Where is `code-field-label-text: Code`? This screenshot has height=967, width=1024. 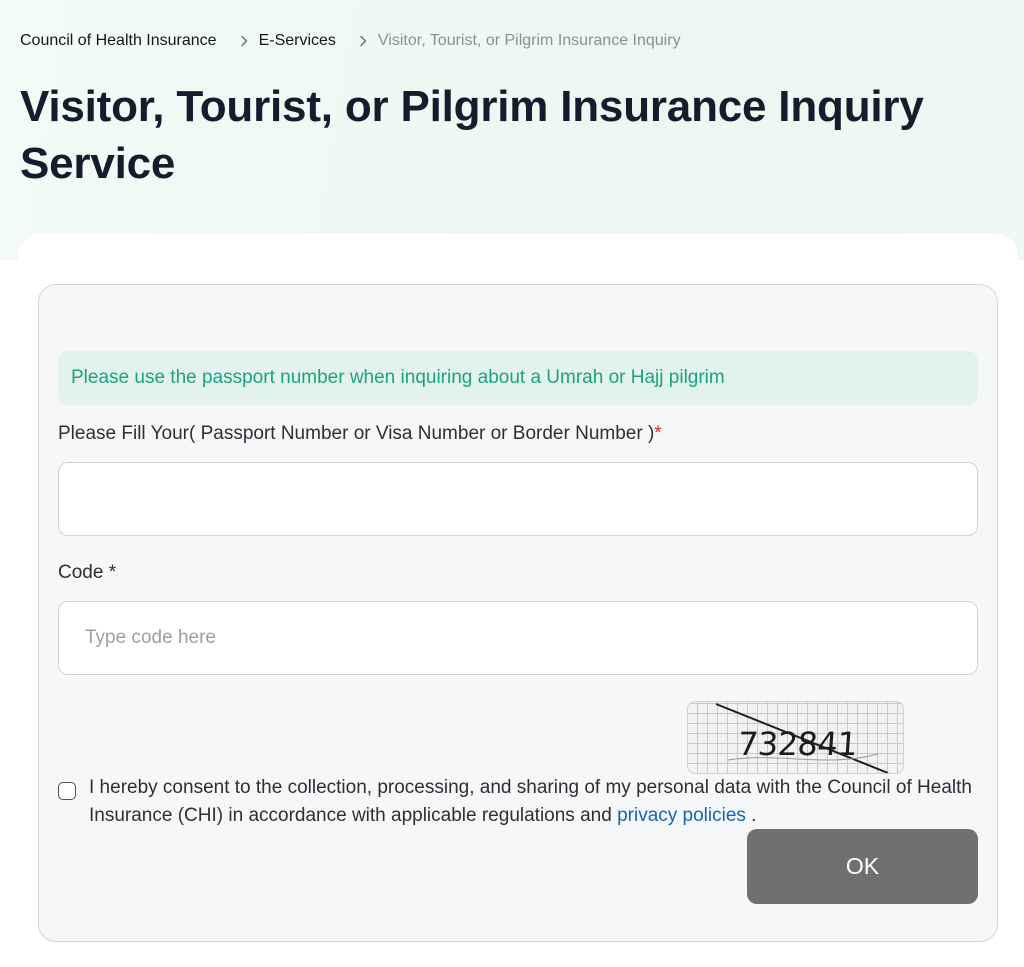
code-field-label-text: Code is located at coordinates (81, 572).